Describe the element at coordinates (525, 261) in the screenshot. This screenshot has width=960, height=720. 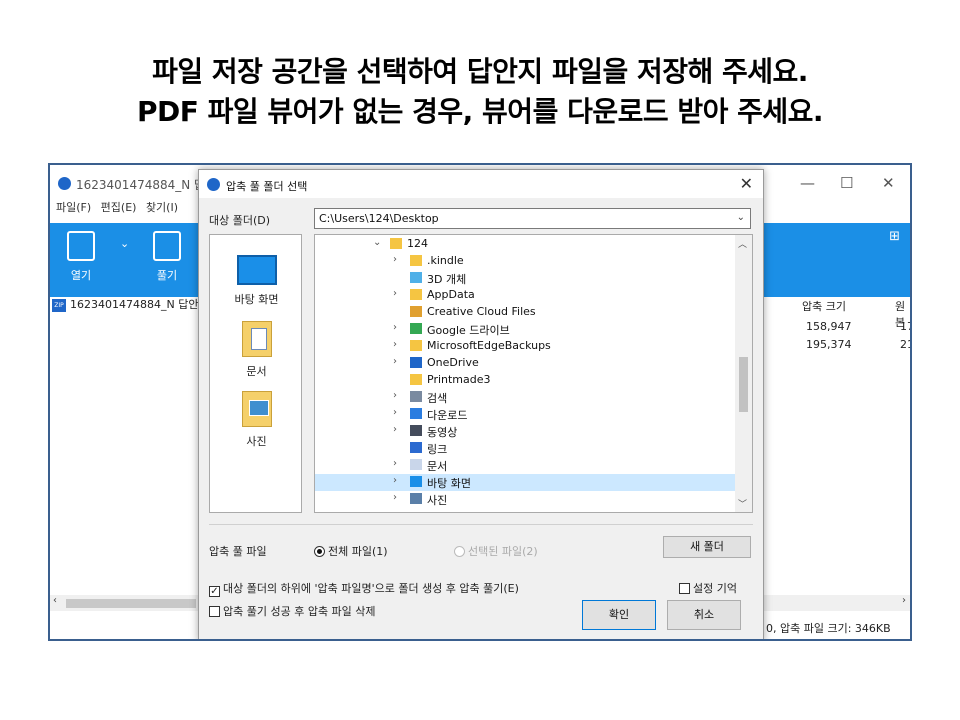
I see `tree-item: › .kindle` at that location.